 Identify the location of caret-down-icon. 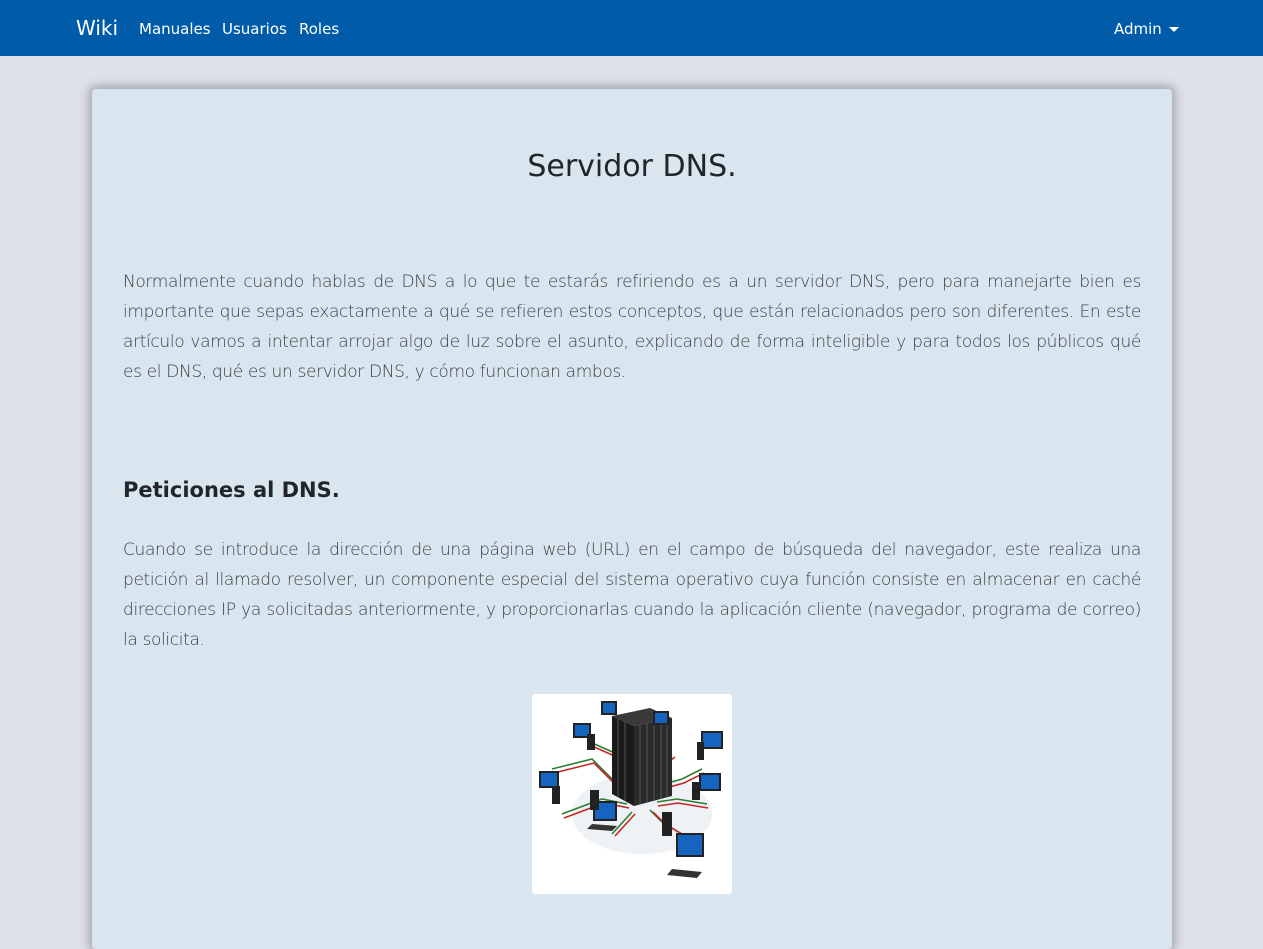
(1173, 29).